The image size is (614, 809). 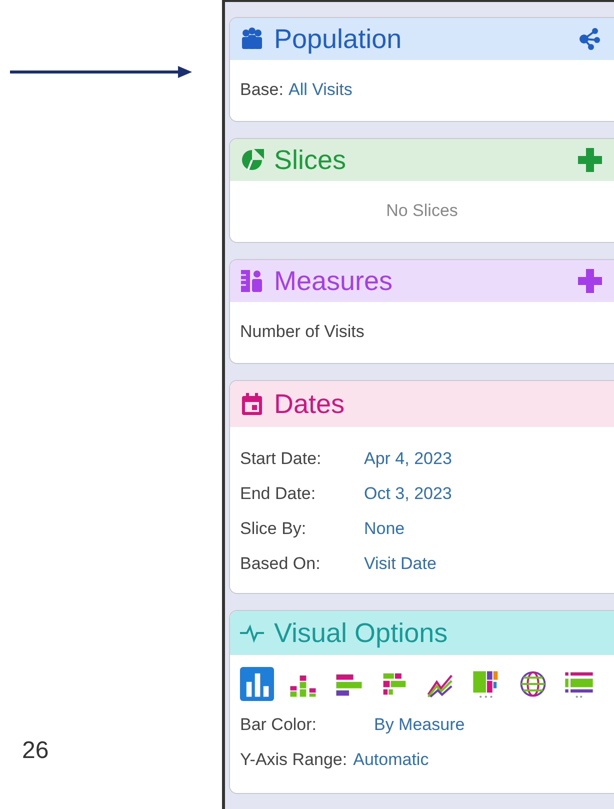 I want to click on calendar-icon, so click(x=252, y=404).